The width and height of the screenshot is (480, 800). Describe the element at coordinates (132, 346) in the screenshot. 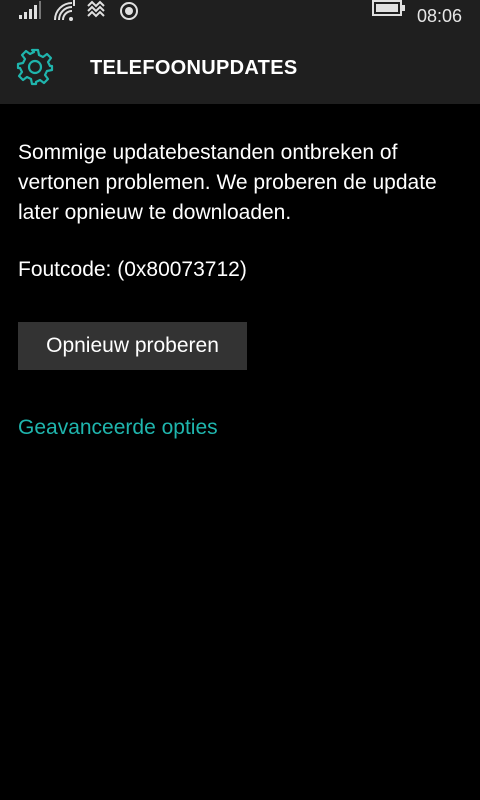

I see `retry-button: Opnieuw proberen` at that location.